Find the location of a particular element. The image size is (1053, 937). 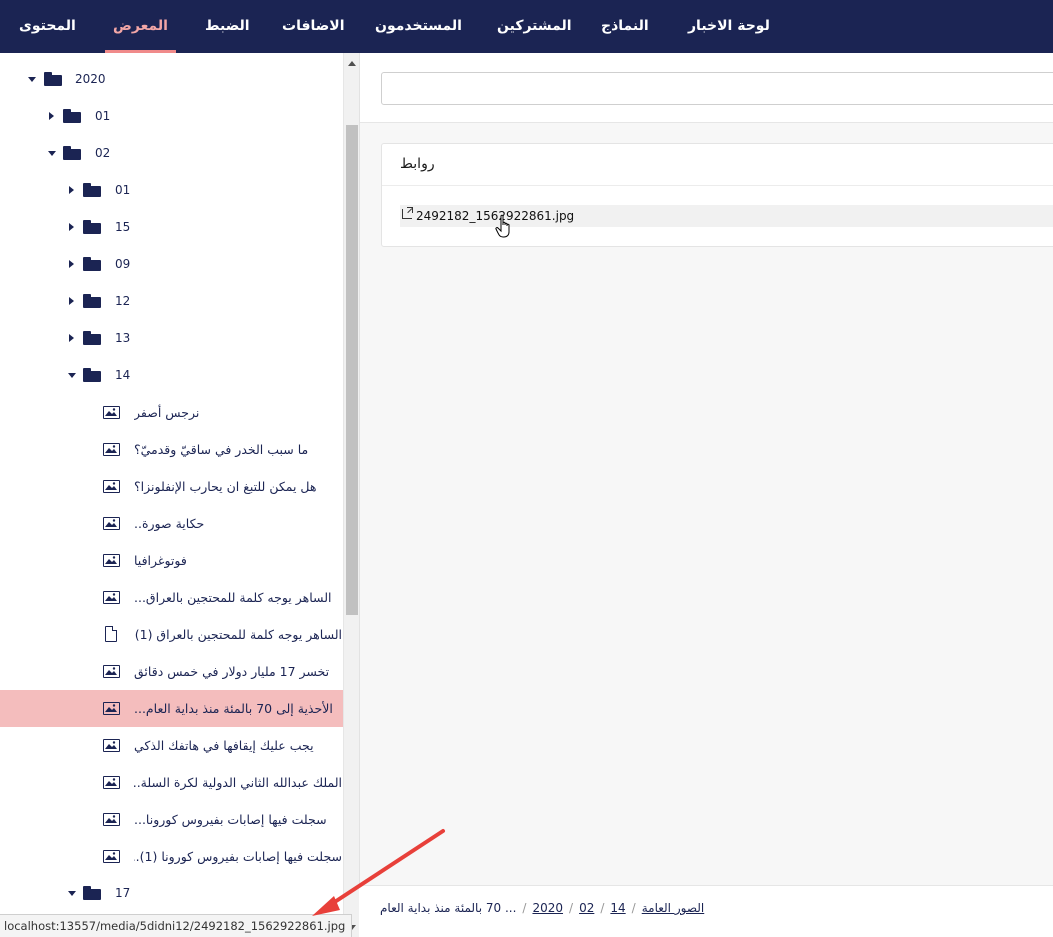

tree-scrollbar is located at coordinates (351, 495).